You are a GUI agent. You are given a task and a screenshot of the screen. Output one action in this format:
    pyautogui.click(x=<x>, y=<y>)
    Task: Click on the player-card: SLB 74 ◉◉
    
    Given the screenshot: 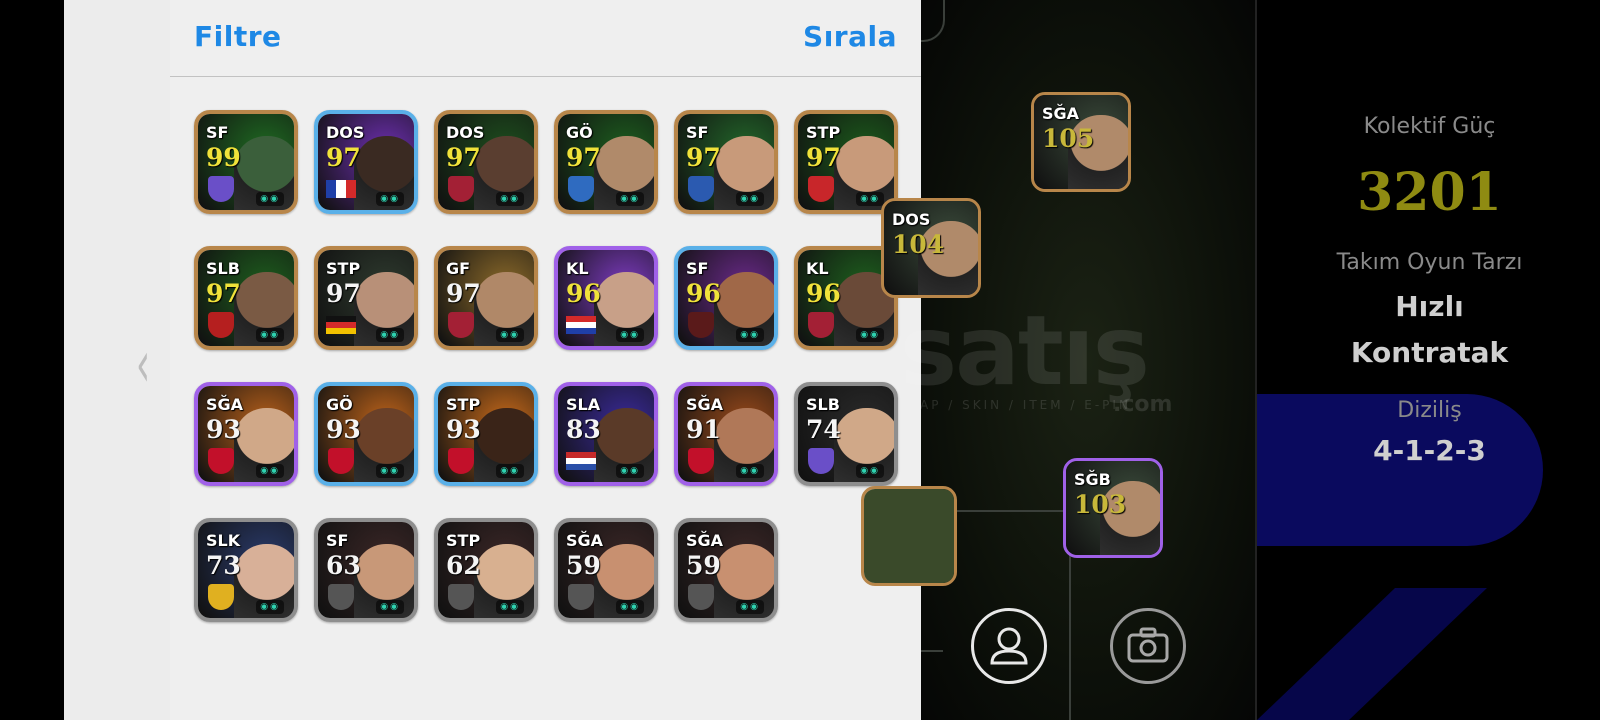 What is the action you would take?
    pyautogui.click(x=846, y=434)
    